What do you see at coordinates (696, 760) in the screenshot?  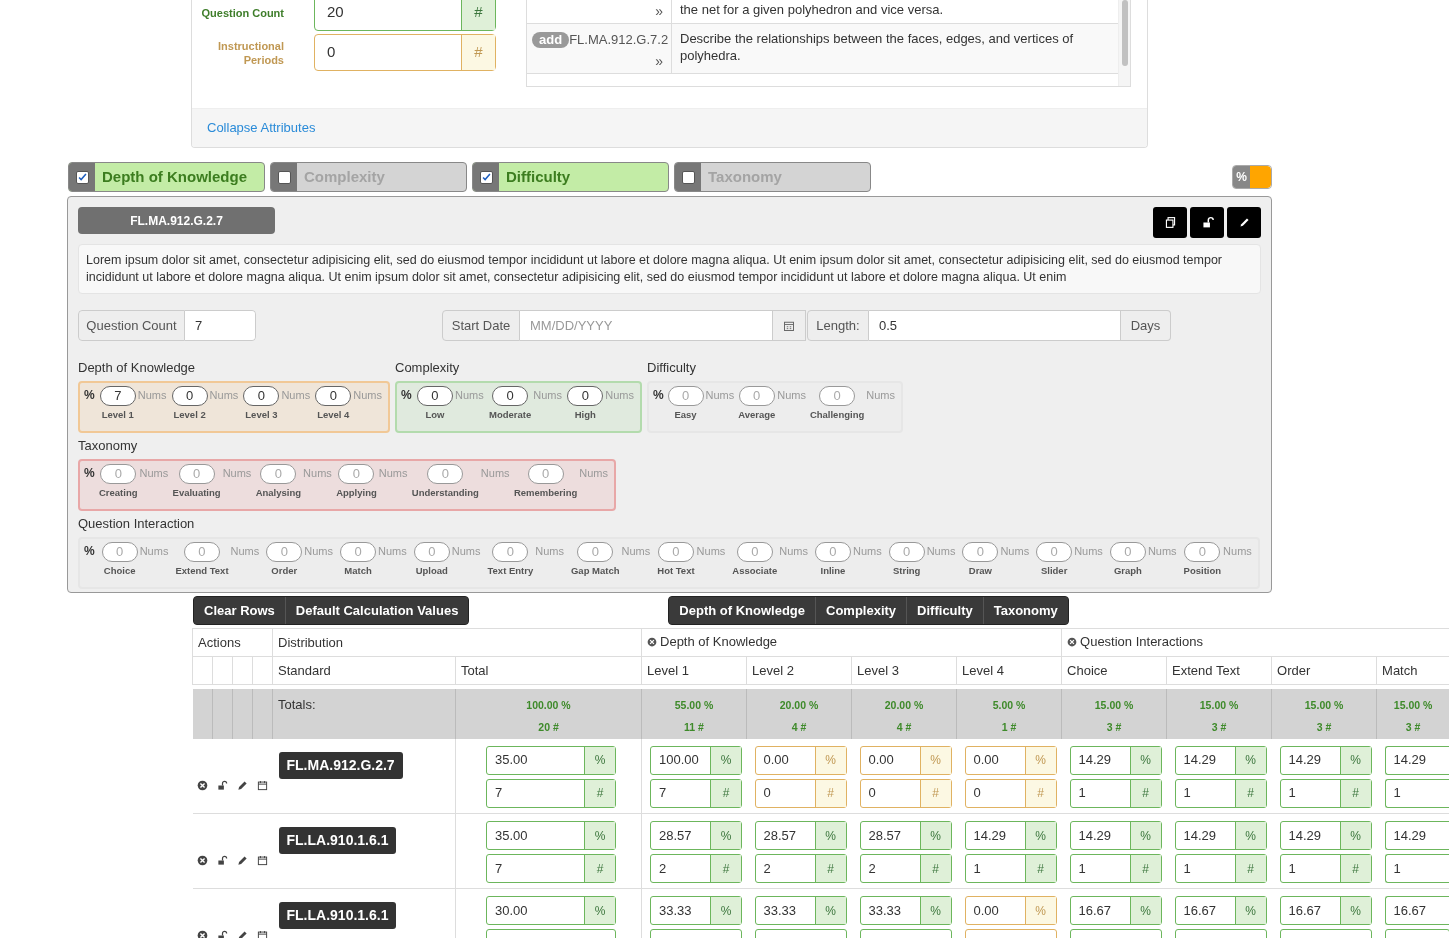 I see `percent-field: 100.00 %` at bounding box center [696, 760].